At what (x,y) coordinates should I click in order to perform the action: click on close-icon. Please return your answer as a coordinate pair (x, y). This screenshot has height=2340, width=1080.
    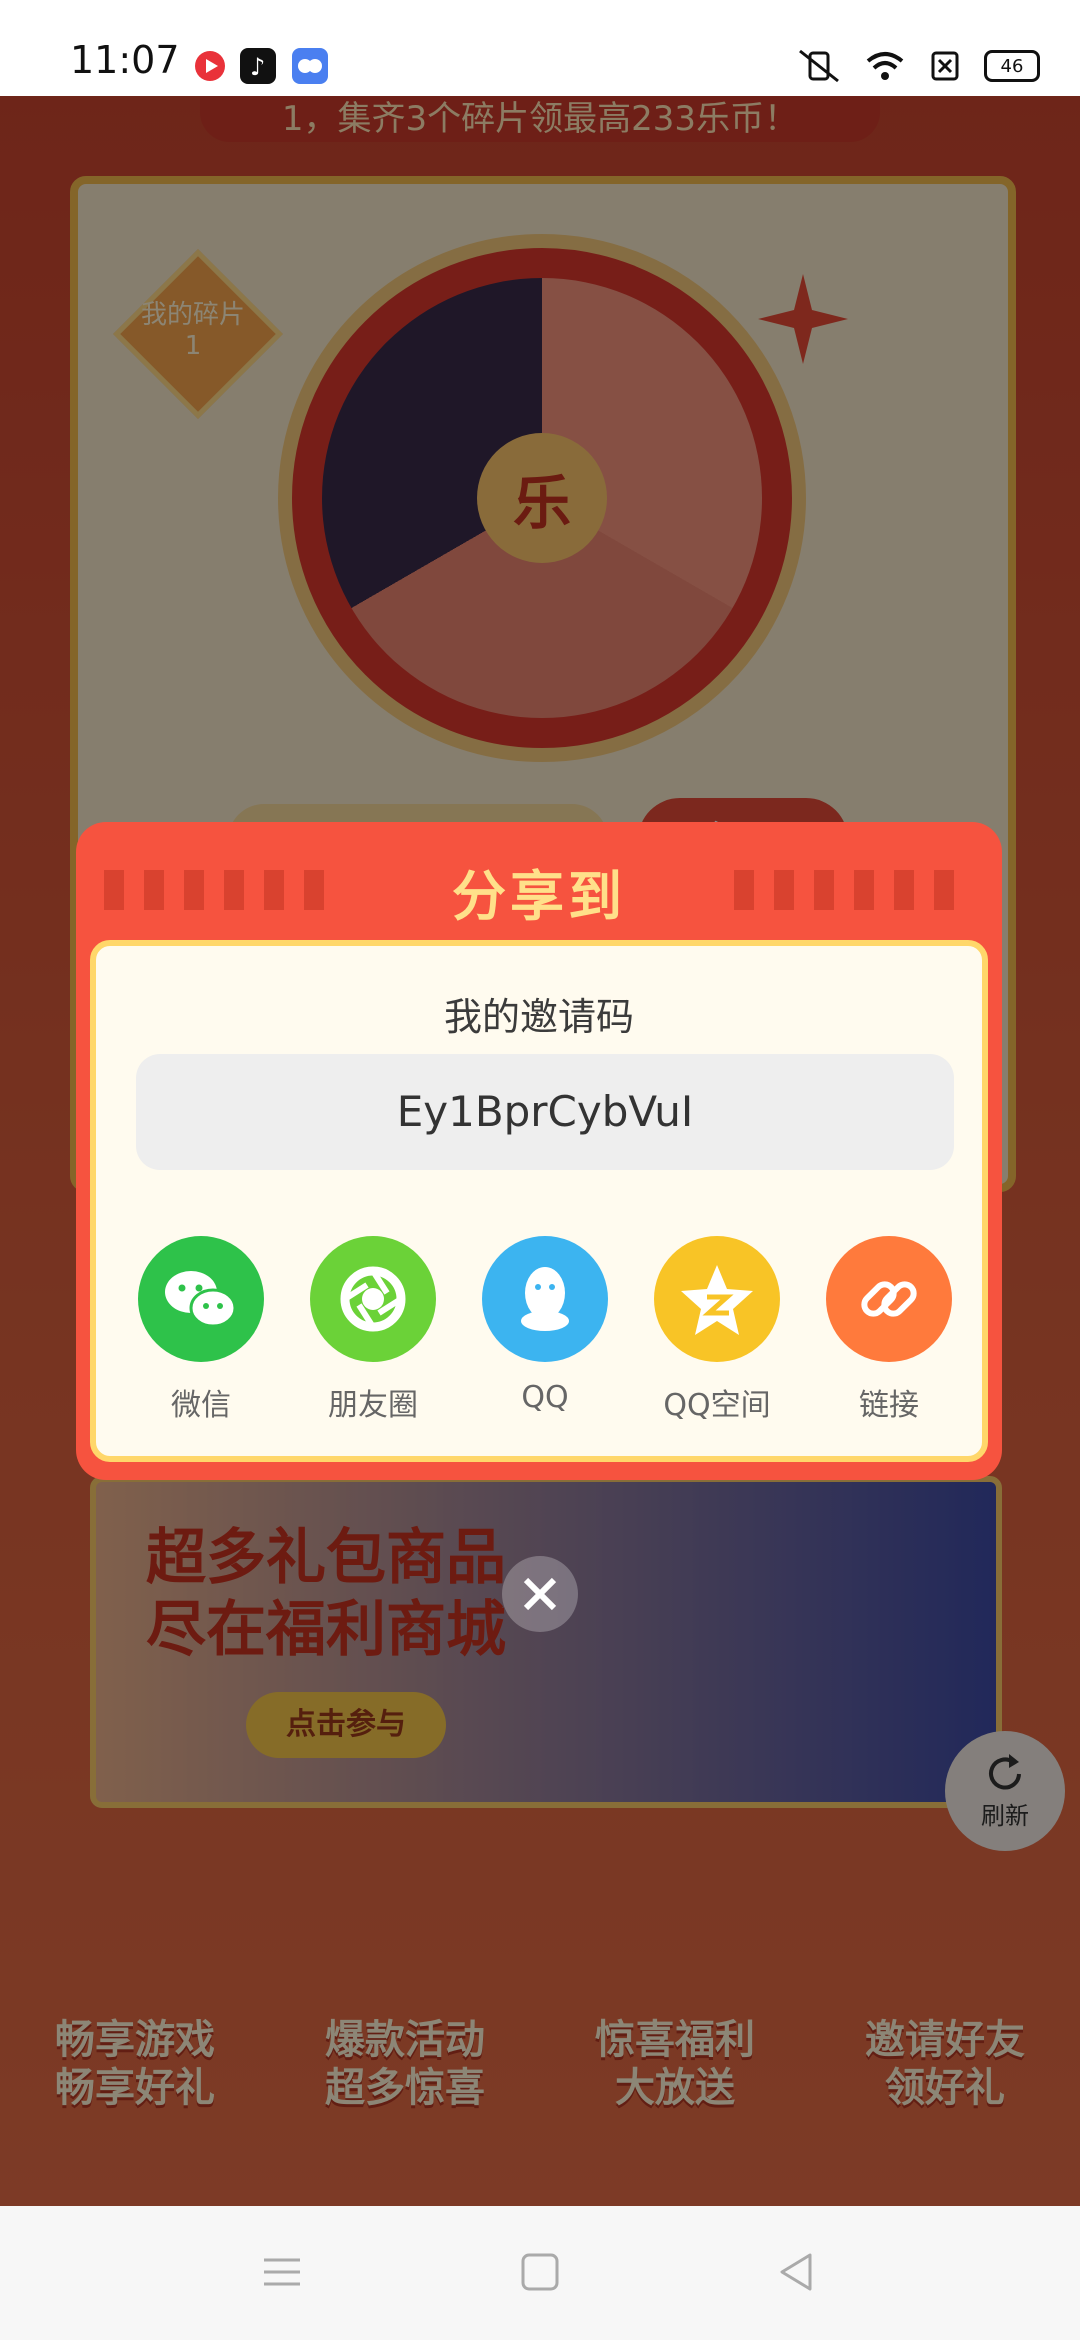
    Looking at the image, I should click on (540, 1594).